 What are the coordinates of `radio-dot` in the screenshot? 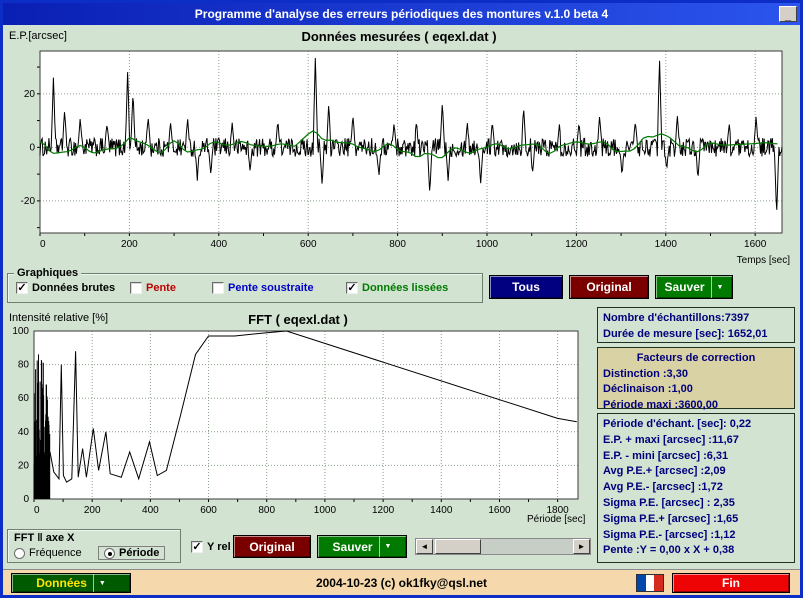 It's located at (109, 553).